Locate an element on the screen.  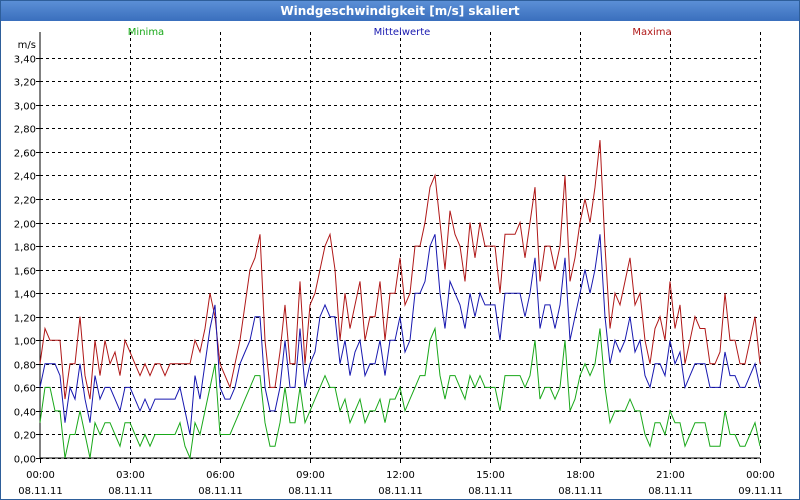
y-tick-label: 2,80 is located at coordinates (25, 130).